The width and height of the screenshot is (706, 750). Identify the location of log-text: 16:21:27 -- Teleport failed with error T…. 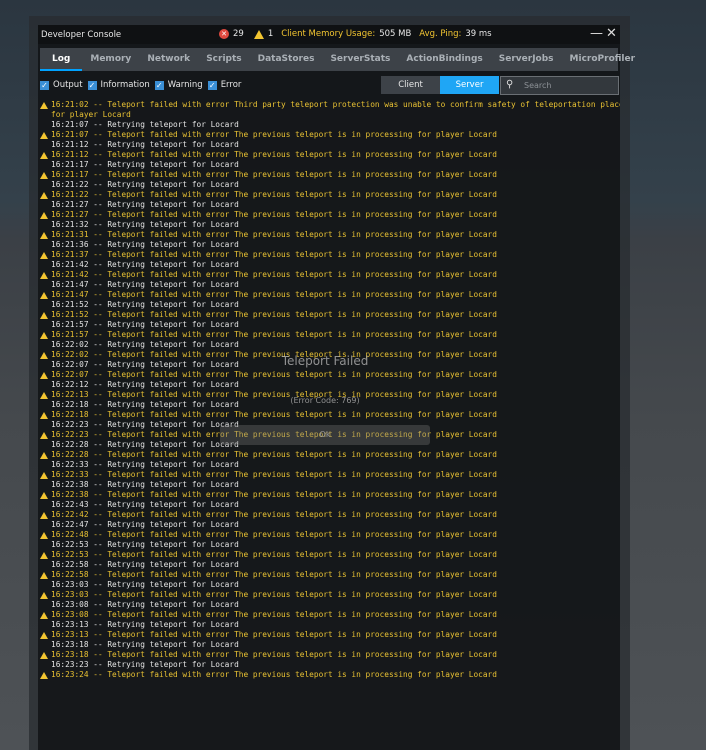
(274, 214).